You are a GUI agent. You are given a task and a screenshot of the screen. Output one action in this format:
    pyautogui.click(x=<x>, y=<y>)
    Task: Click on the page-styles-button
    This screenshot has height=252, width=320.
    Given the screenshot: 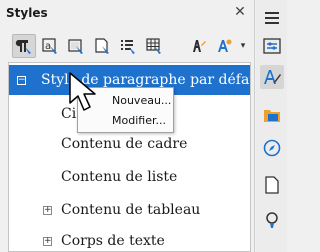 What is the action you would take?
    pyautogui.click(x=102, y=46)
    